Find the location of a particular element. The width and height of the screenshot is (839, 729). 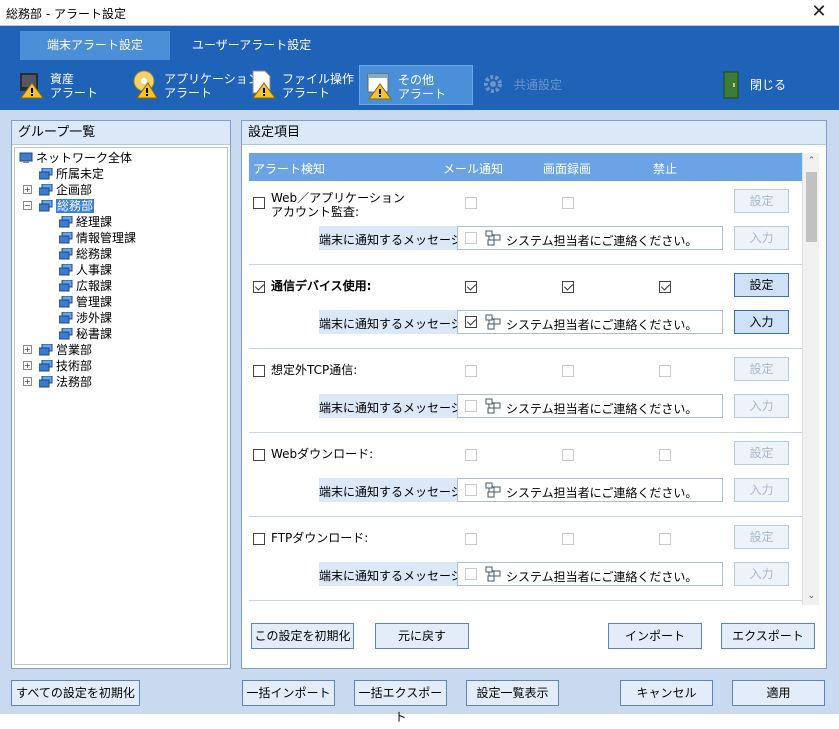

collapse-icon: − is located at coordinates (27, 205).